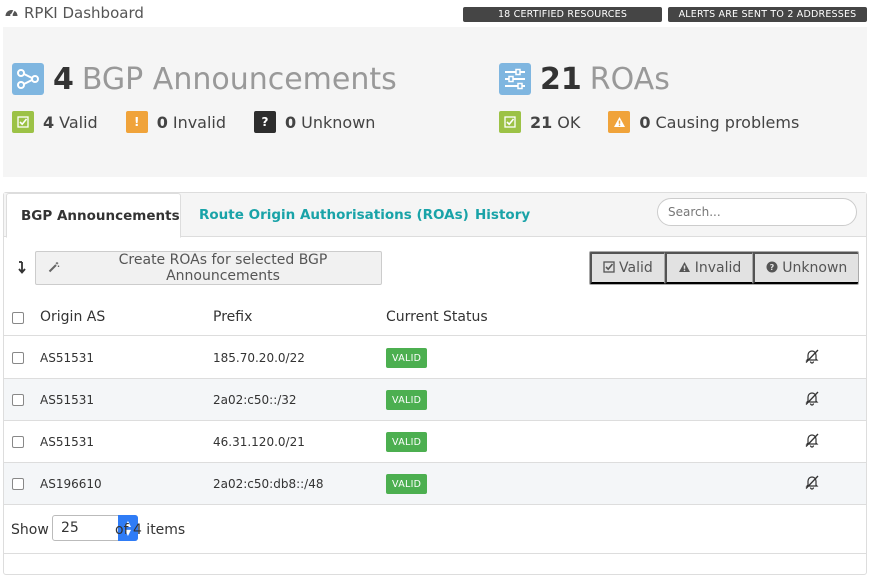  I want to click on select-all-checkbox, so click(18, 318).